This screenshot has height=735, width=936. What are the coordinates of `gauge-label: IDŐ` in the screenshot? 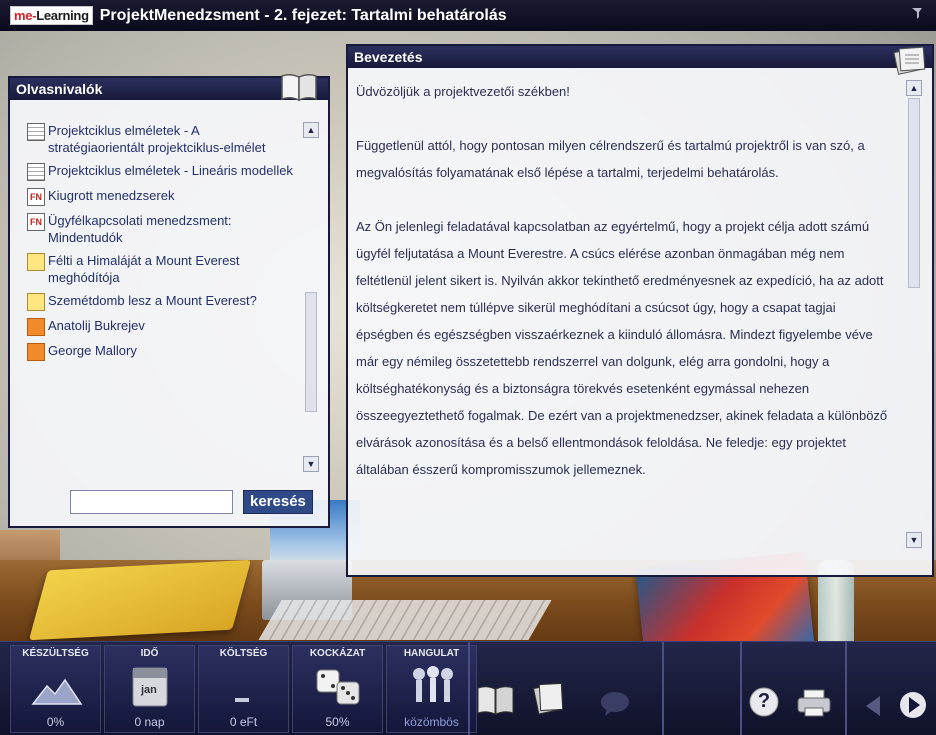 It's located at (149, 653).